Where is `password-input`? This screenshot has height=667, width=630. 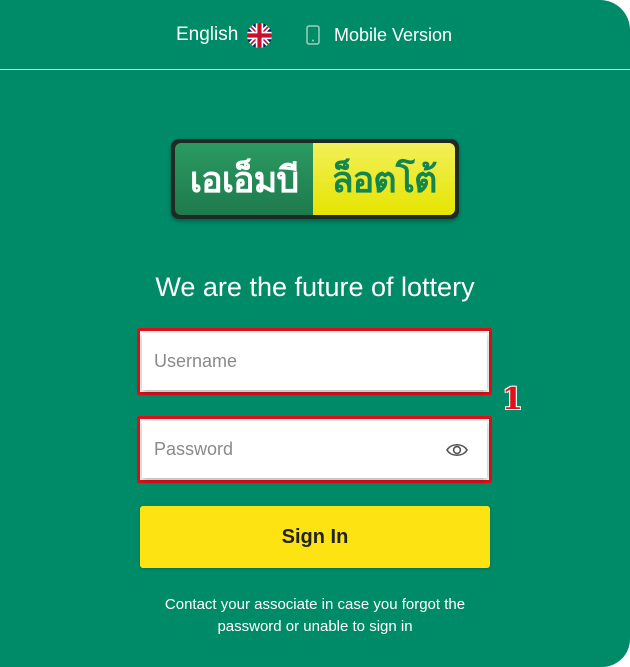 password-input is located at coordinates (314, 449).